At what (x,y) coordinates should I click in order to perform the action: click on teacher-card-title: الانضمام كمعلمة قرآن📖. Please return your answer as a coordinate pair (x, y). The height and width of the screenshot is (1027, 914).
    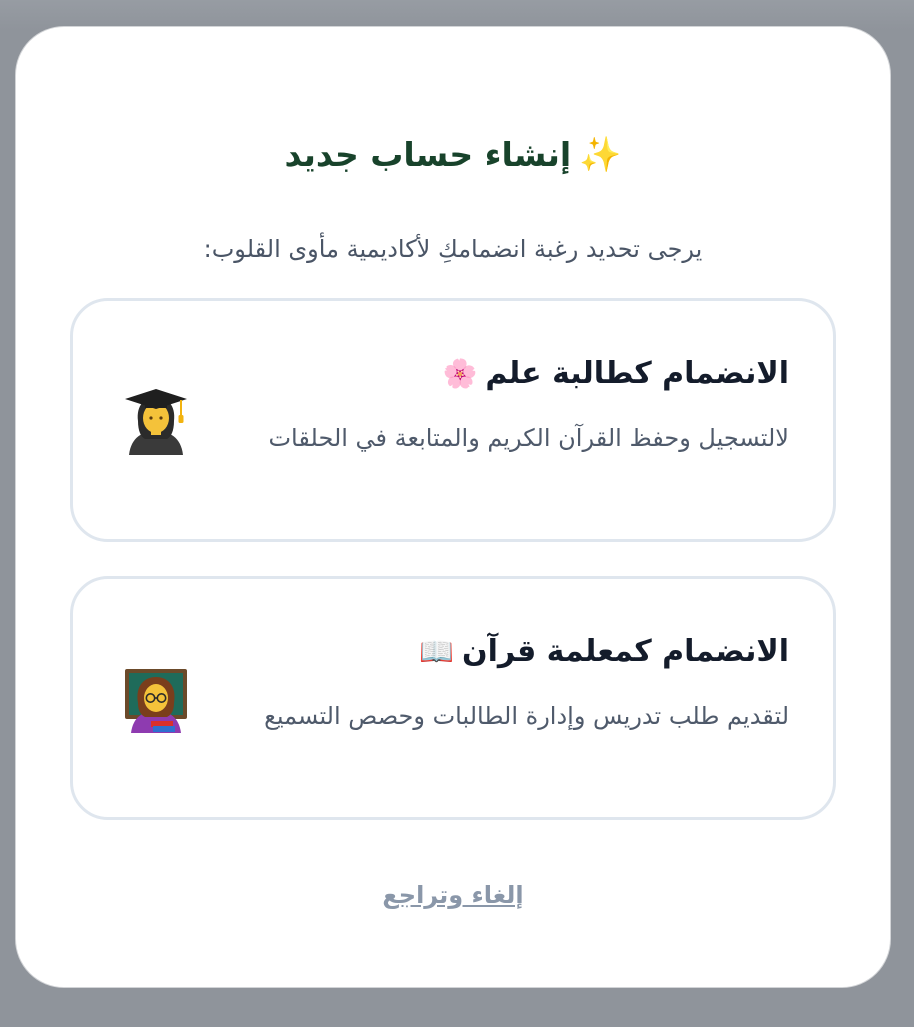
    Looking at the image, I should click on (524, 652).